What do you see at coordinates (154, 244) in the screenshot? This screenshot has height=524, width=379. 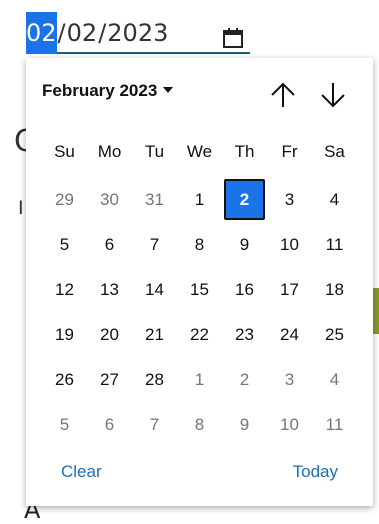 I see `day-cell: 7` at bounding box center [154, 244].